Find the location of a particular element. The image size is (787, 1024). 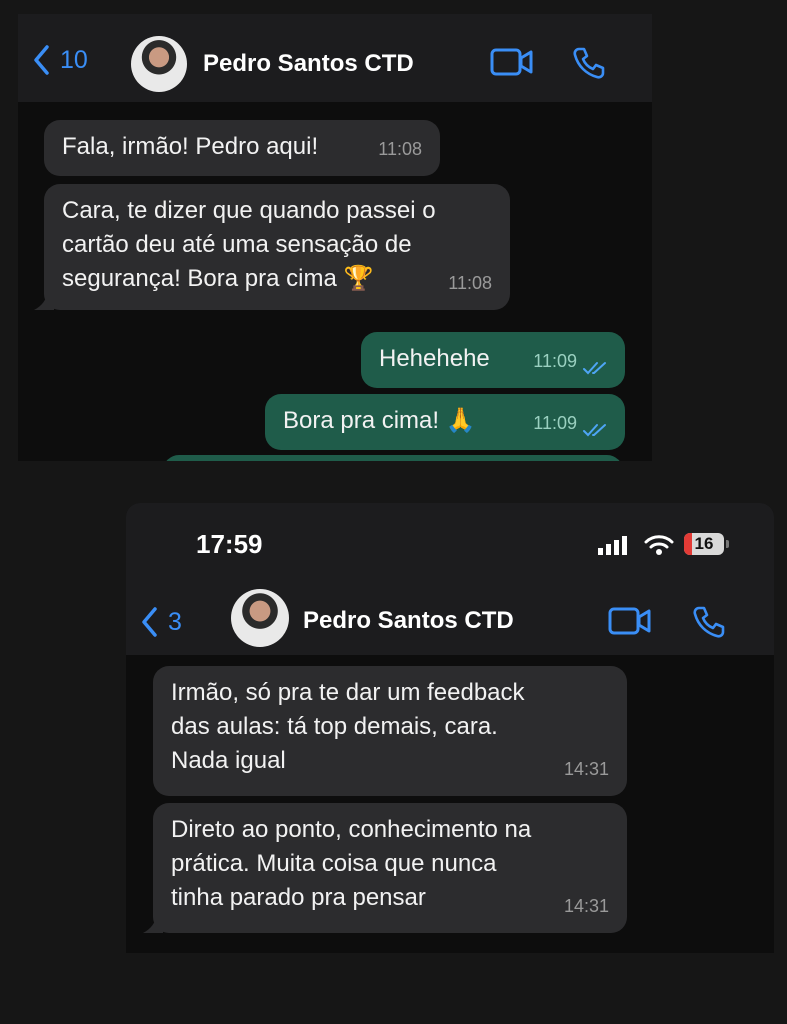

signal-icon is located at coordinates (612, 545).